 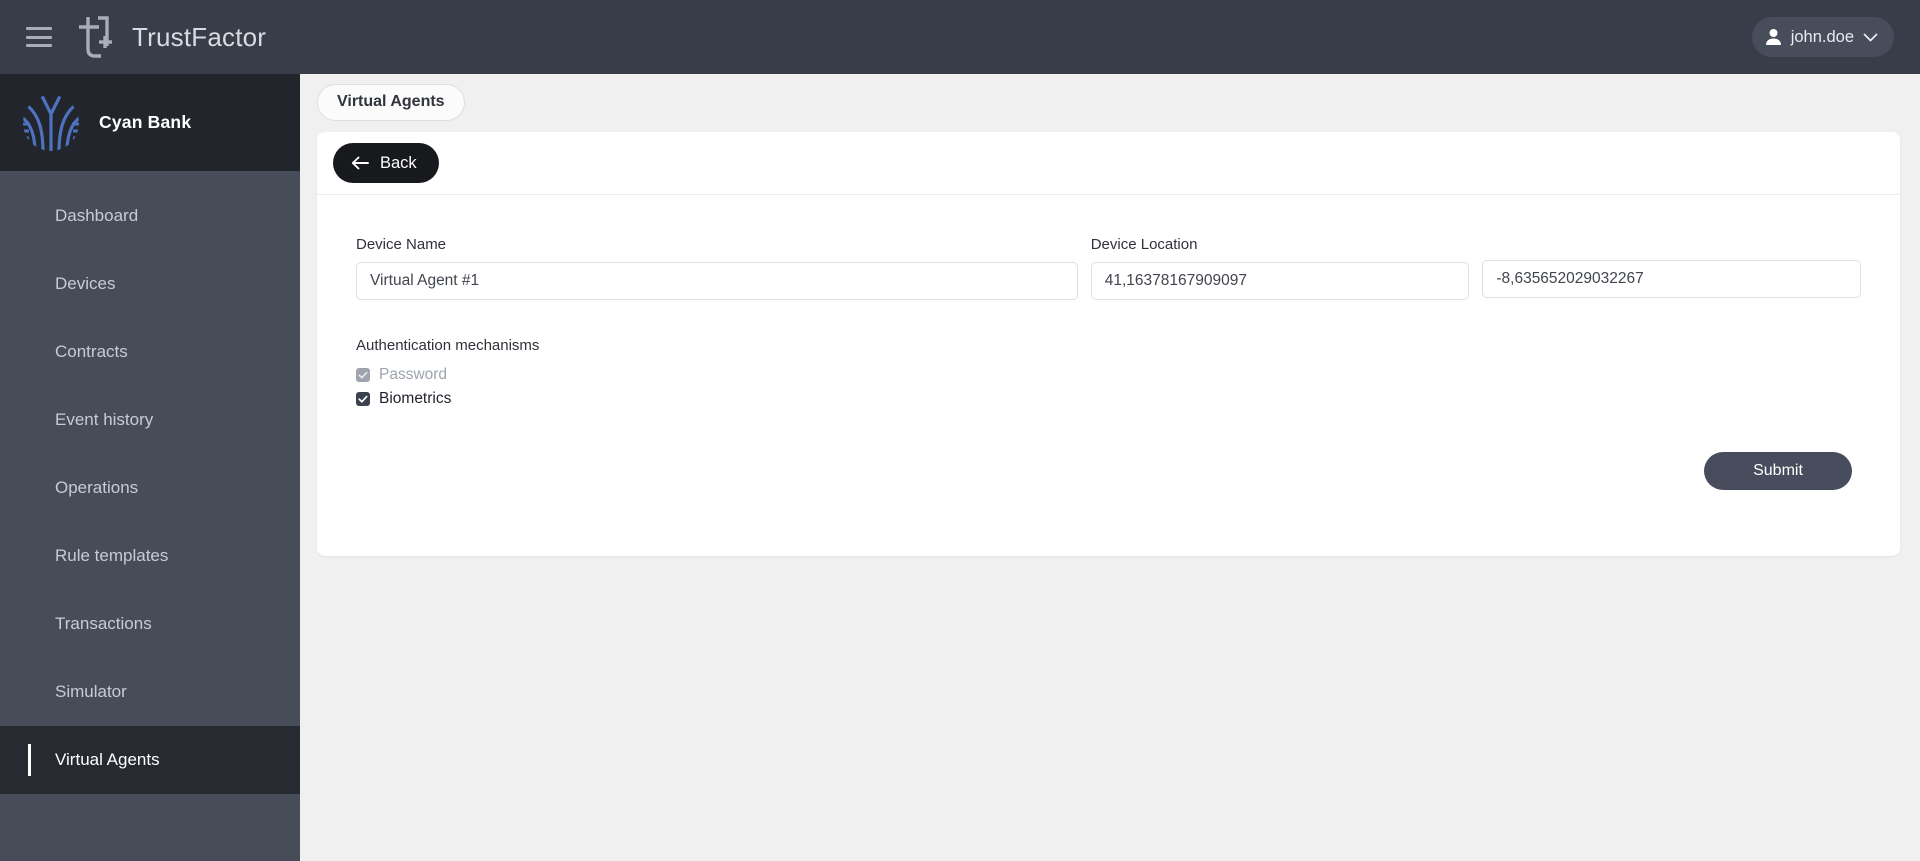 What do you see at coordinates (1108, 375) in the screenshot?
I see `auth-option-password: Password` at bounding box center [1108, 375].